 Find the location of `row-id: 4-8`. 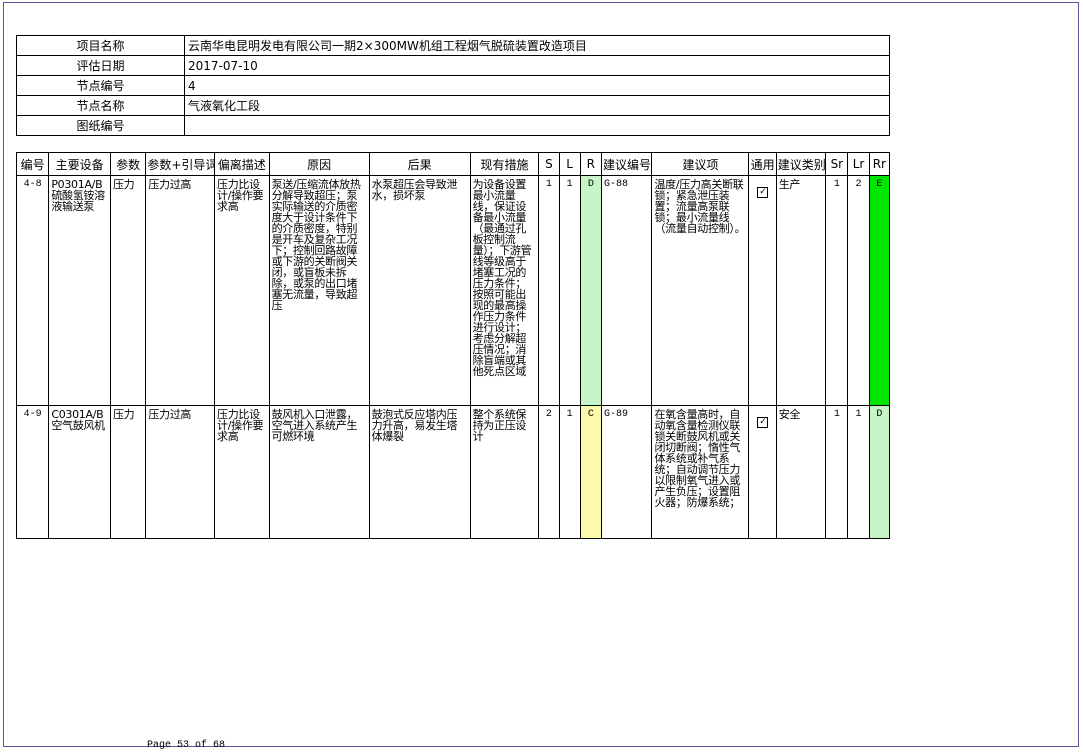

row-id: 4-8 is located at coordinates (32, 290).